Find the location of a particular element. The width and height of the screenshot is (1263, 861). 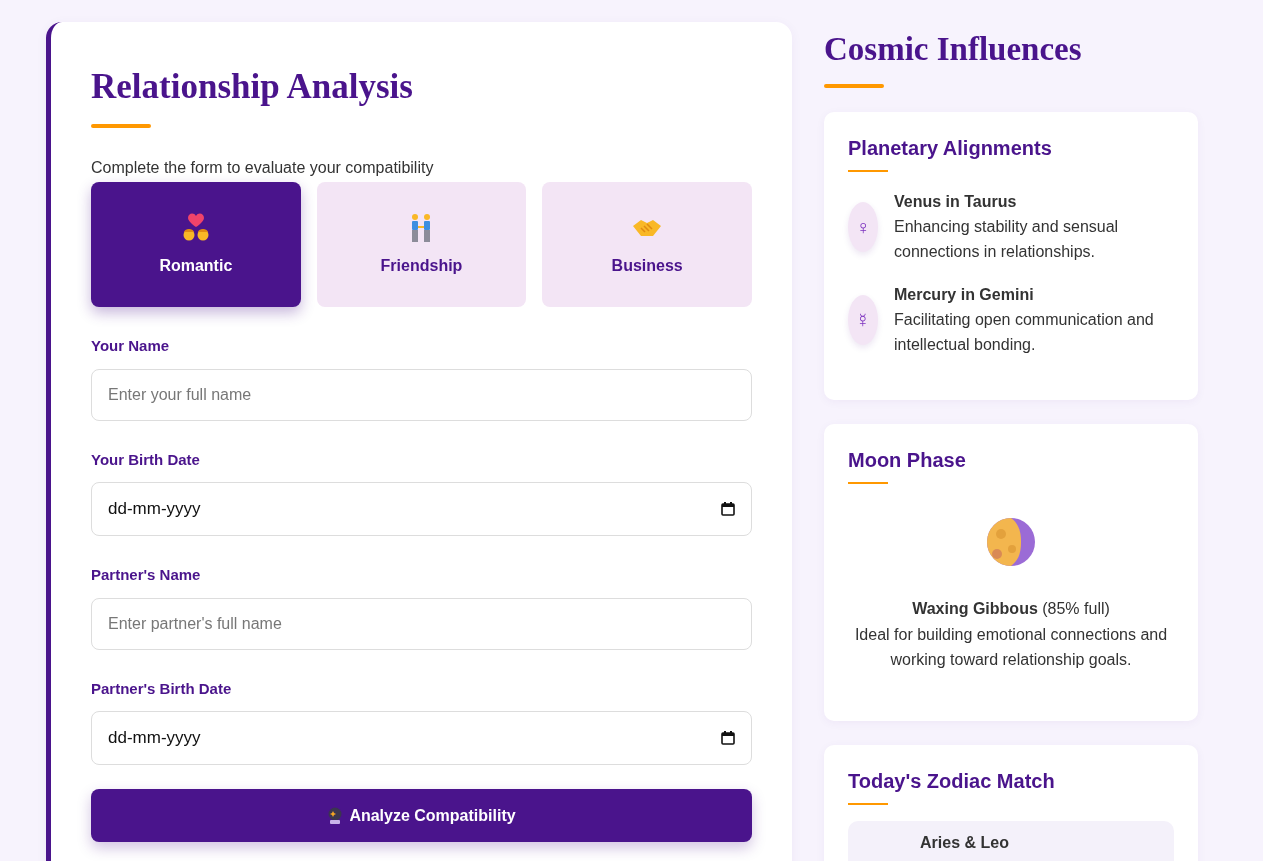

input-field: Enter your full name is located at coordinates (421, 394).